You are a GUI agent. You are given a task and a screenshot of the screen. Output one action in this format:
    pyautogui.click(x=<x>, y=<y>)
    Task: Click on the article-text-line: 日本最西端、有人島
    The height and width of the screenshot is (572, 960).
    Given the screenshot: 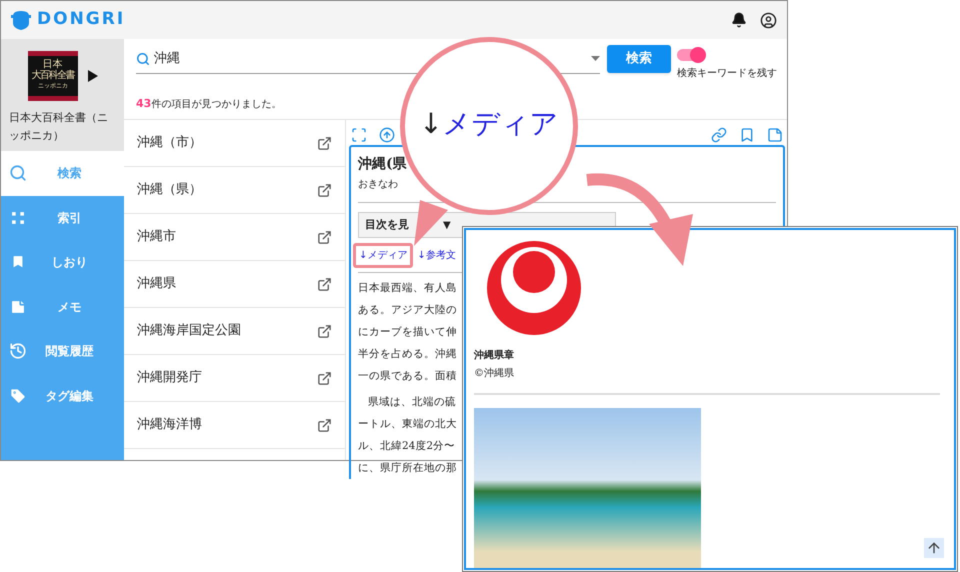 What is the action you would take?
    pyautogui.click(x=407, y=288)
    